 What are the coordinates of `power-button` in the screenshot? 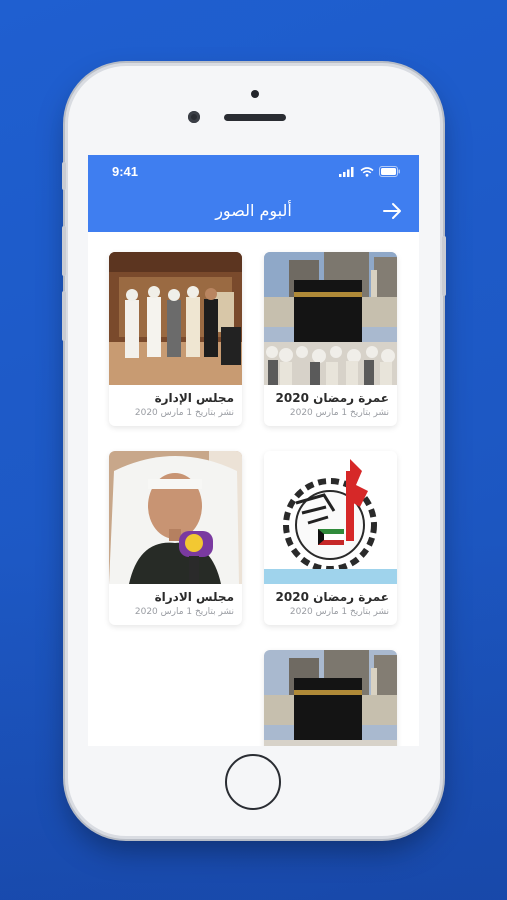 It's located at (444, 266).